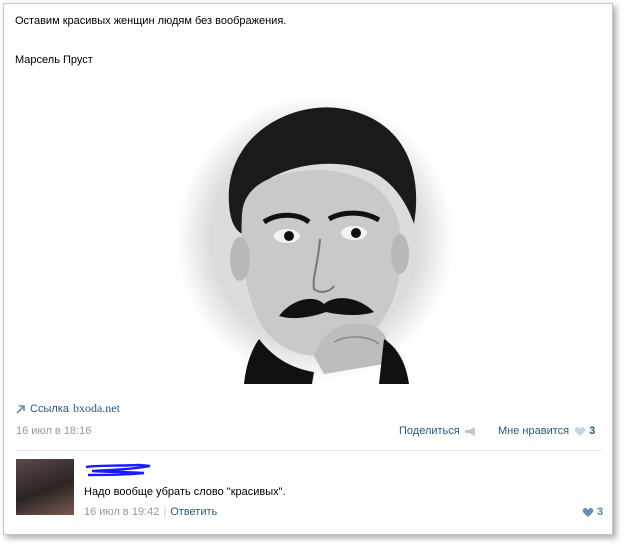  Describe the element at coordinates (429, 431) in the screenshot. I see `share-label: Поделиться` at that location.